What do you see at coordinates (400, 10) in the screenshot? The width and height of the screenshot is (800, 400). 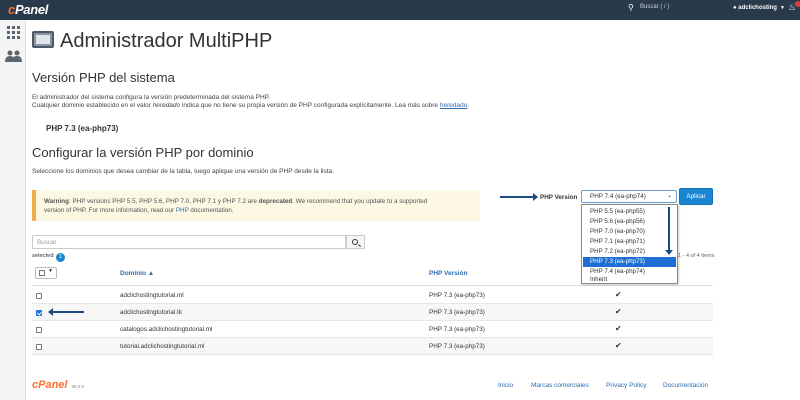 I see `top-bar: cPanel ⚲ Buscar ( / ) ● adclichosting ▼ ♨` at bounding box center [400, 10].